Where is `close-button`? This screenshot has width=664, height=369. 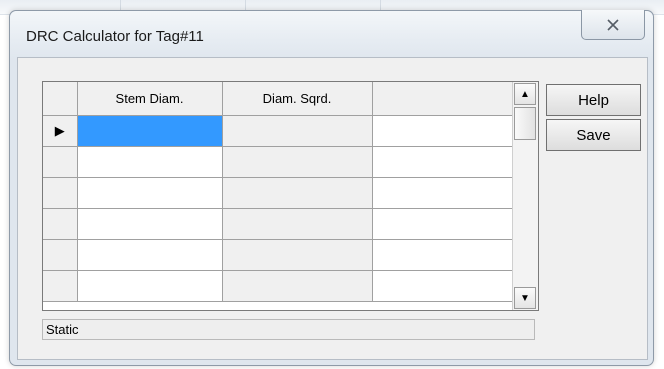 close-button is located at coordinates (613, 25).